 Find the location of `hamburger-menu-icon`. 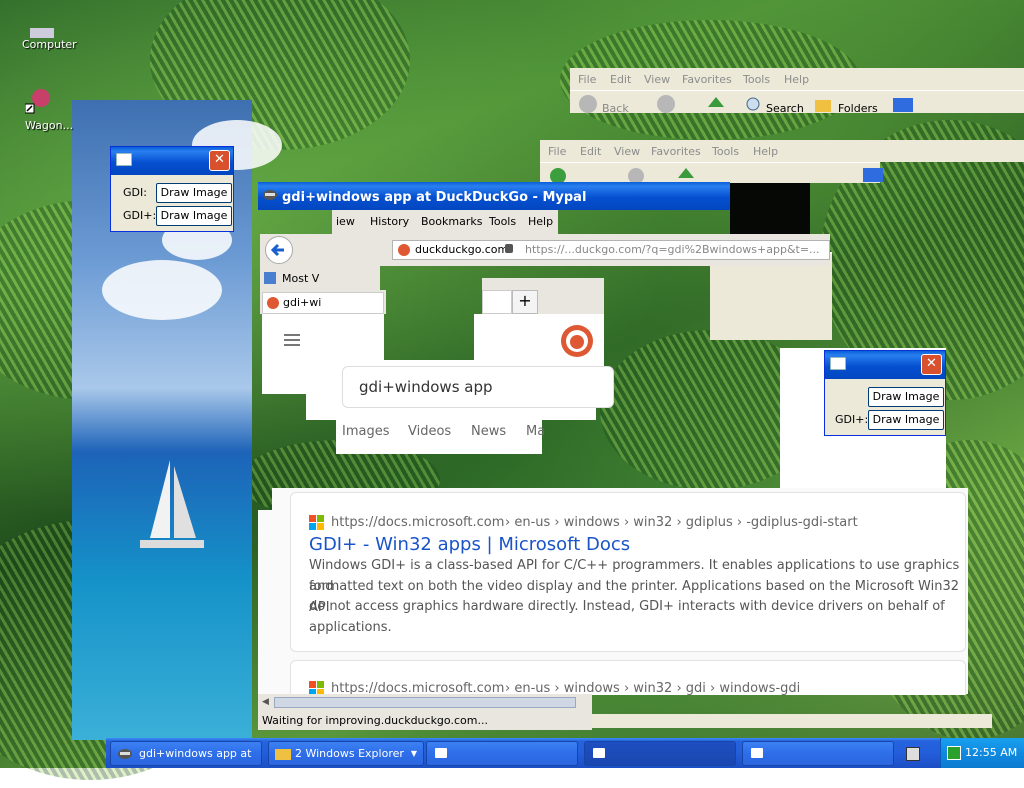

hamburger-menu-icon is located at coordinates (292, 340).